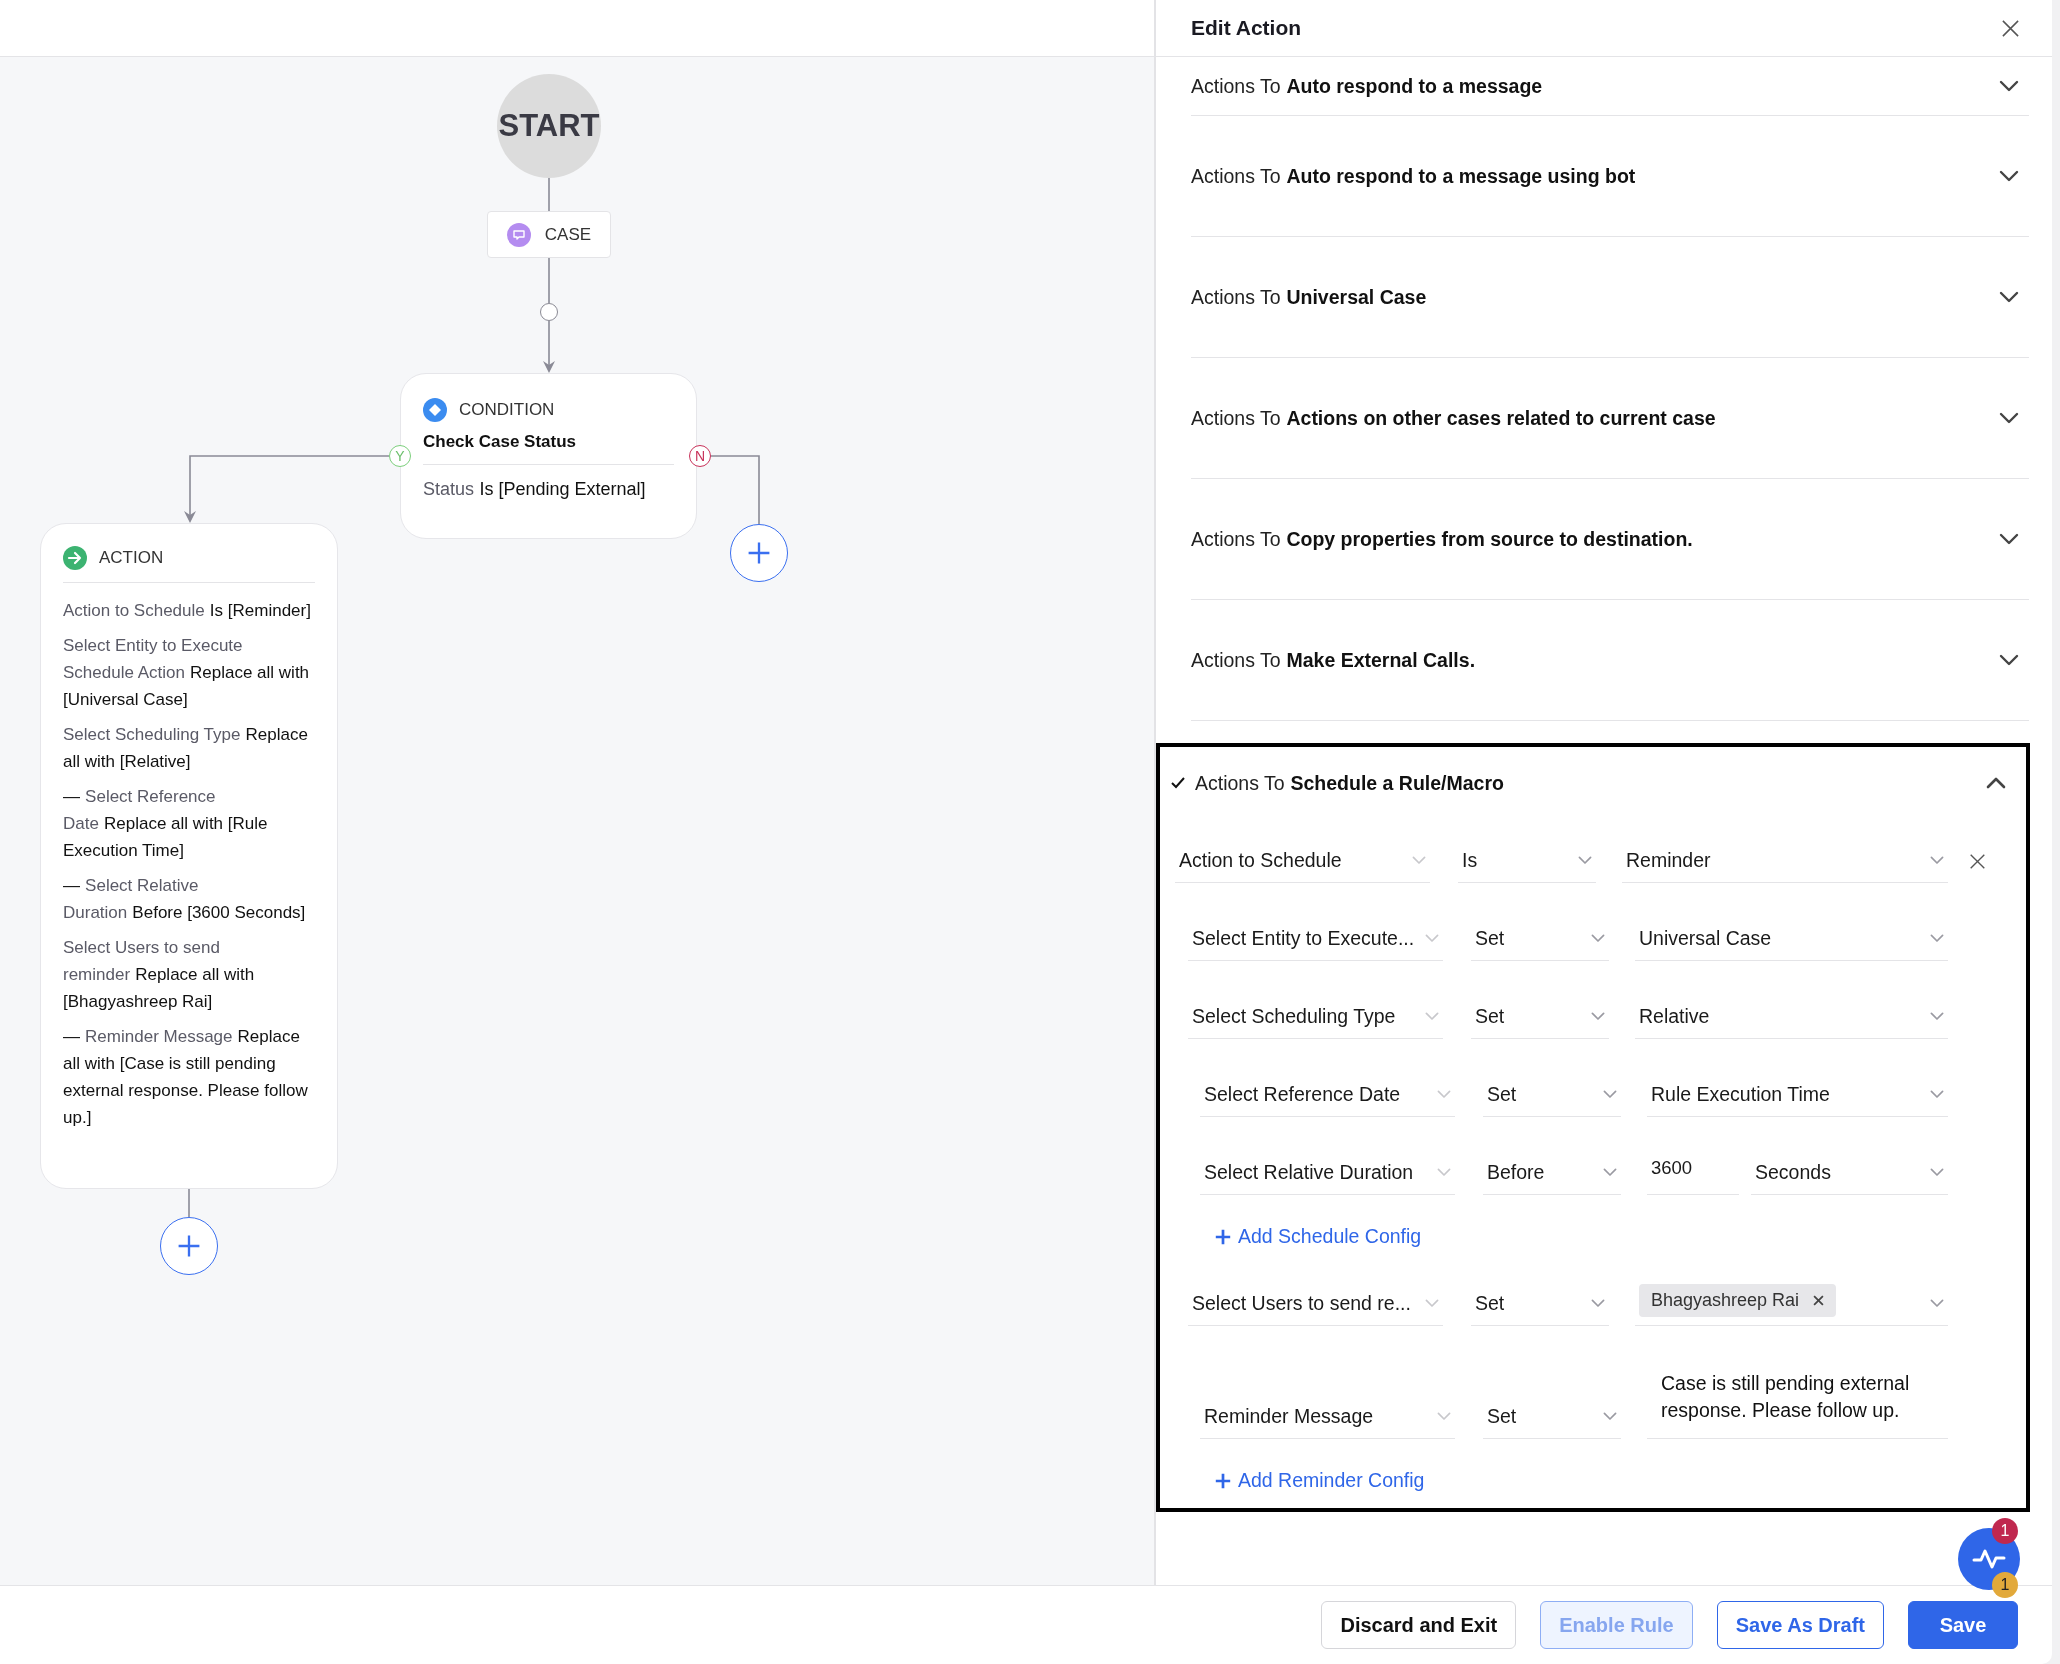  What do you see at coordinates (1315, 1017) in the screenshot?
I see `field-dropdown: Select Scheduling Type` at bounding box center [1315, 1017].